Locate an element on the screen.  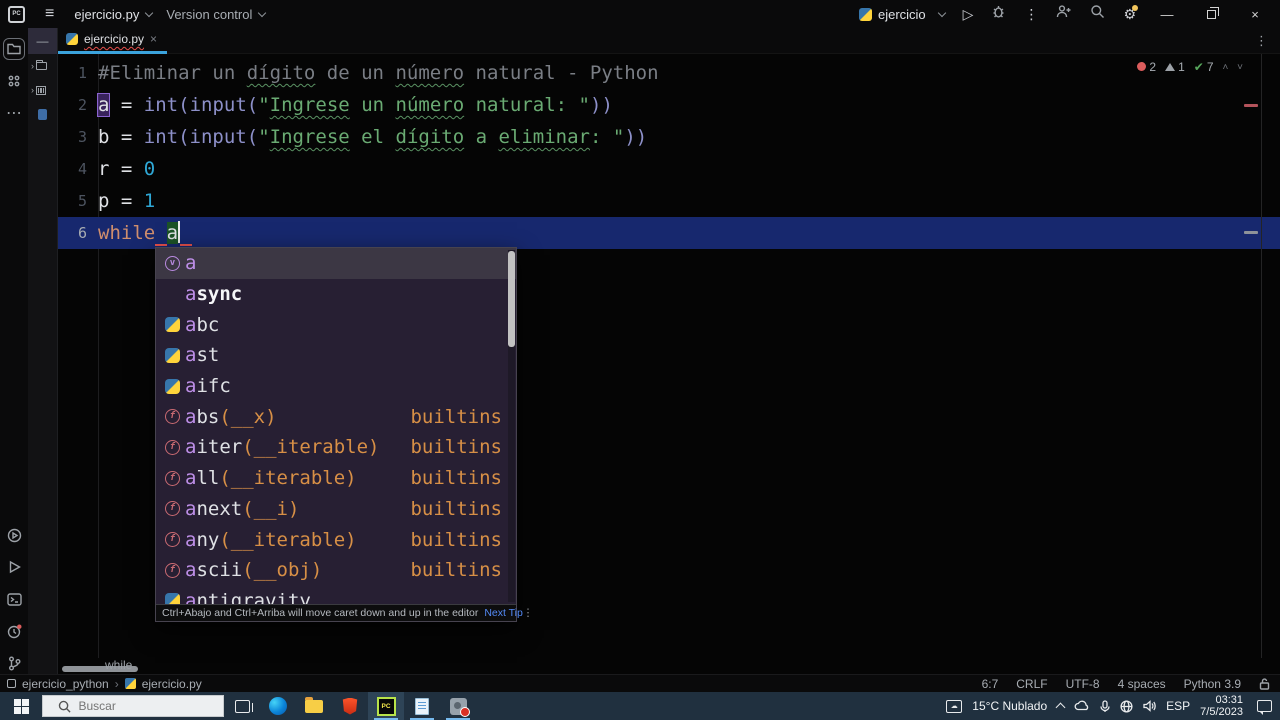
project-selector: ejercicio.py is located at coordinates (114, 14).